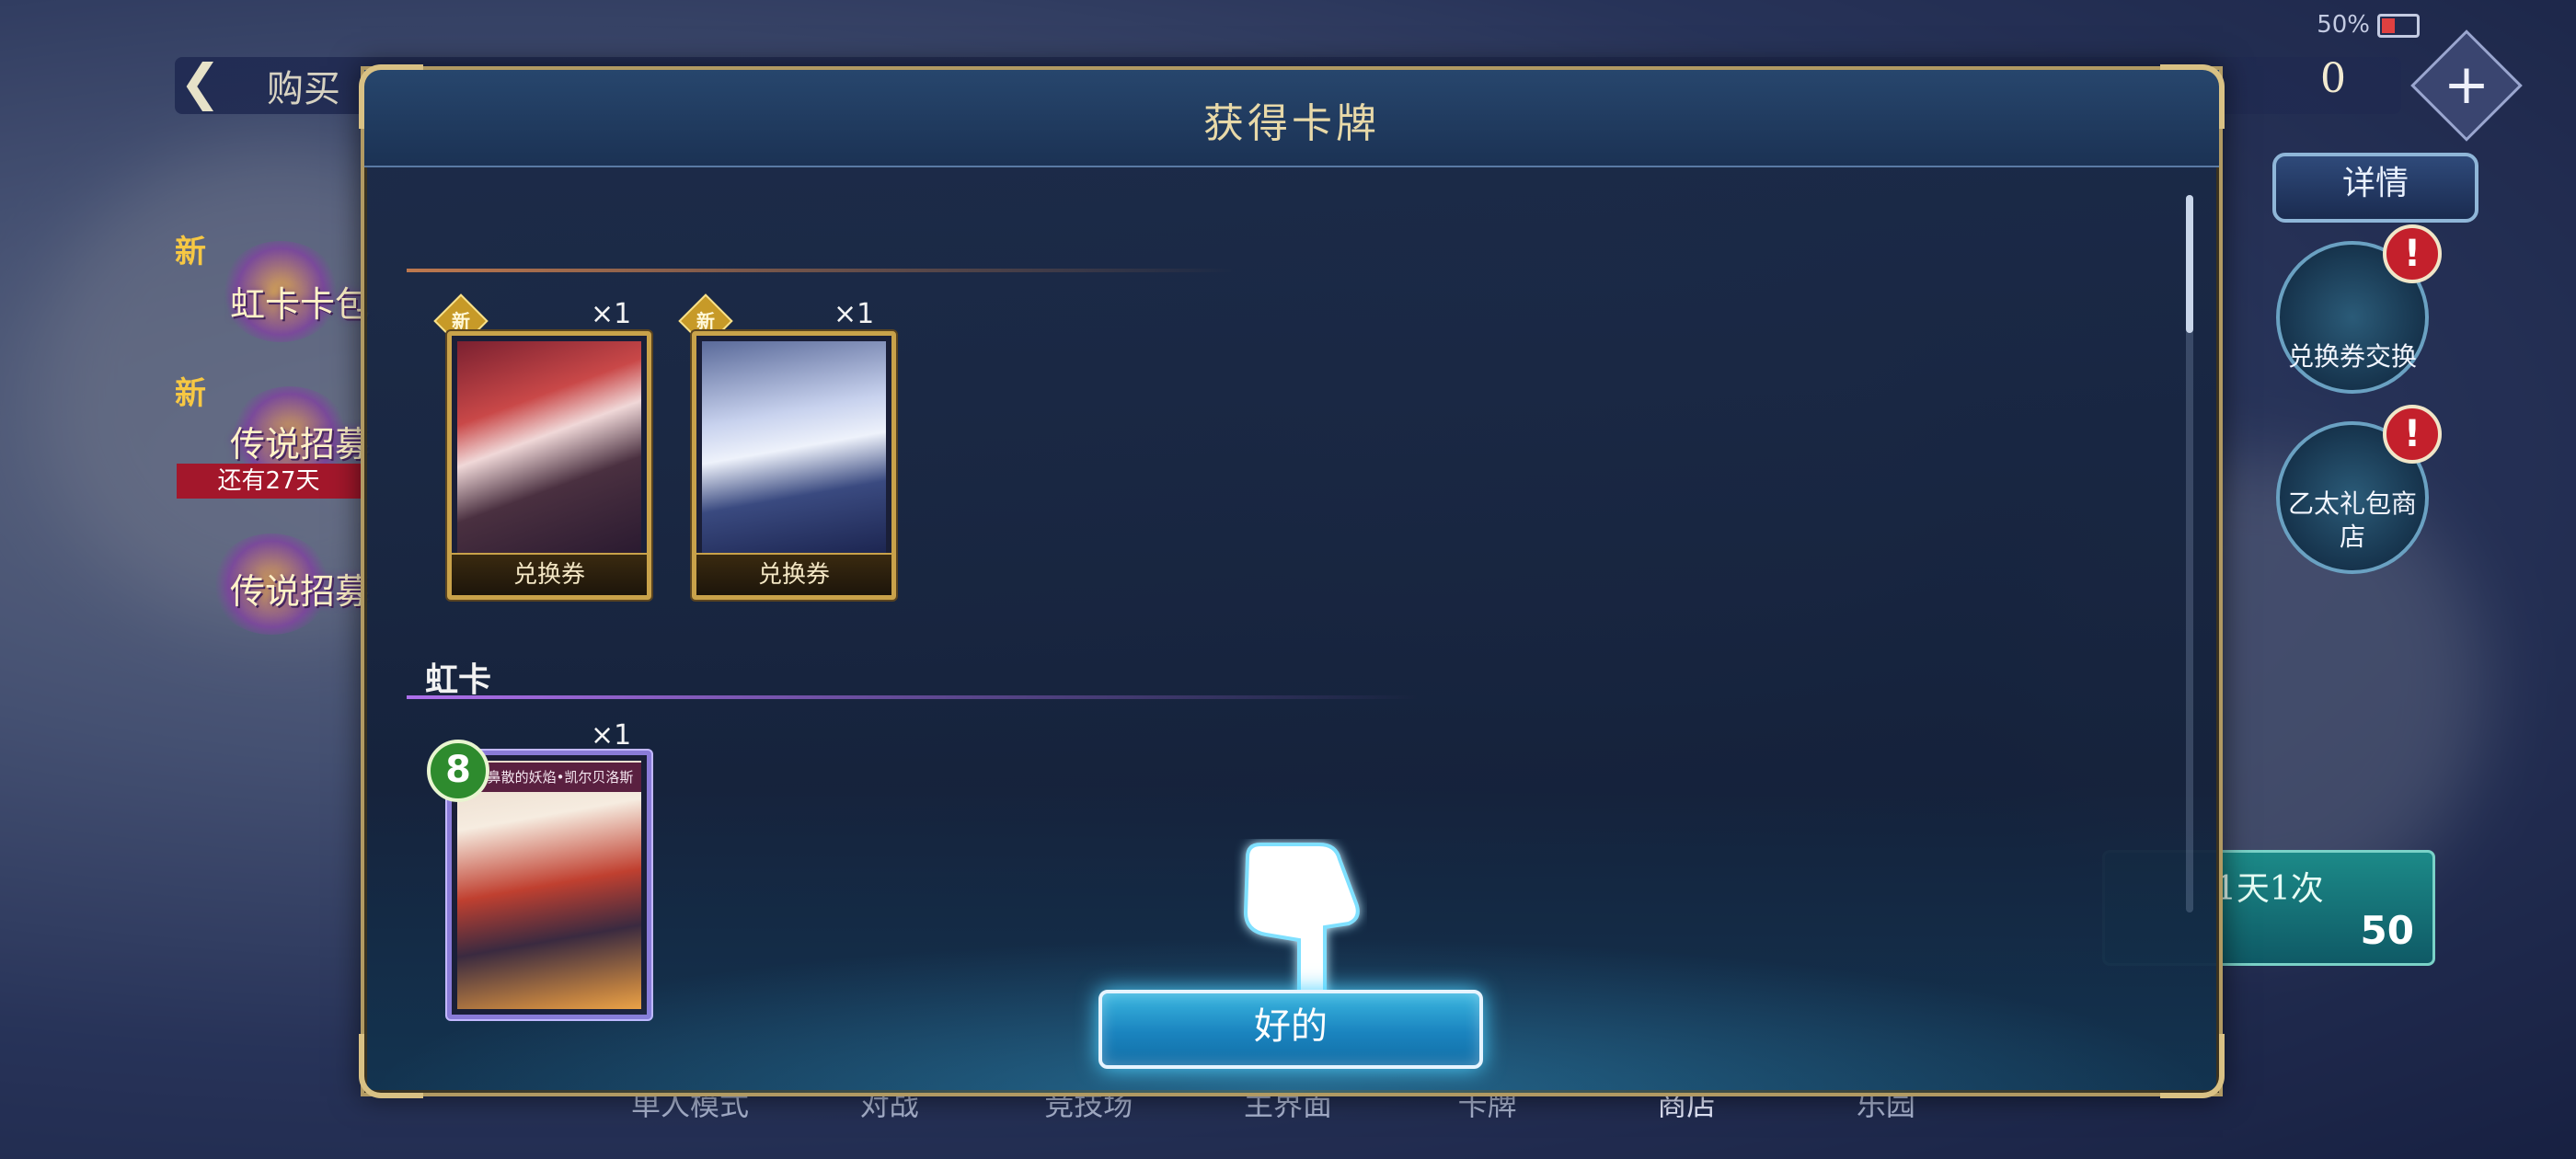 The width and height of the screenshot is (2576, 1159). Describe the element at coordinates (2189, 553) in the screenshot. I see `scrollbar` at that location.